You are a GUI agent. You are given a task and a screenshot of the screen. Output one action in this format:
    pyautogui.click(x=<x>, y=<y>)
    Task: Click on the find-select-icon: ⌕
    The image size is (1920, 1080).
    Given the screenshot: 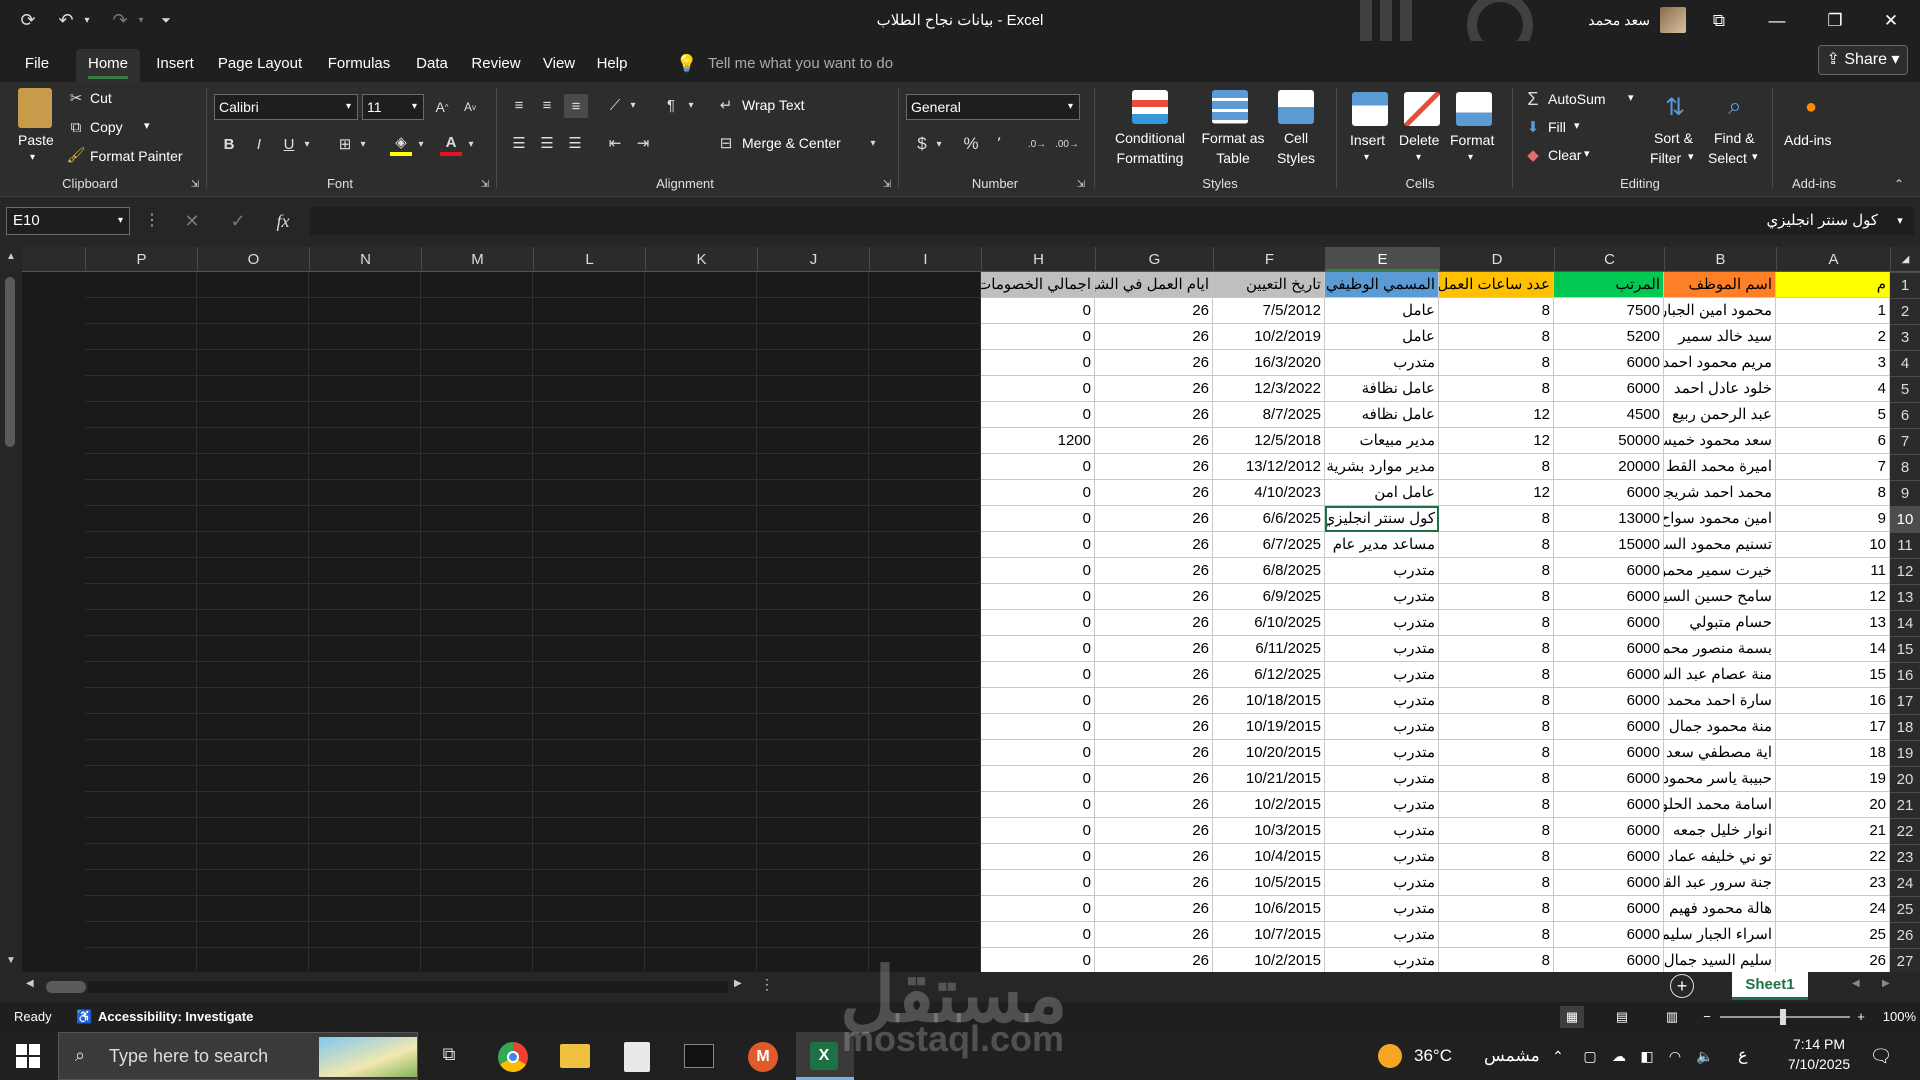 What is the action you would take?
    pyautogui.click(x=1735, y=107)
    